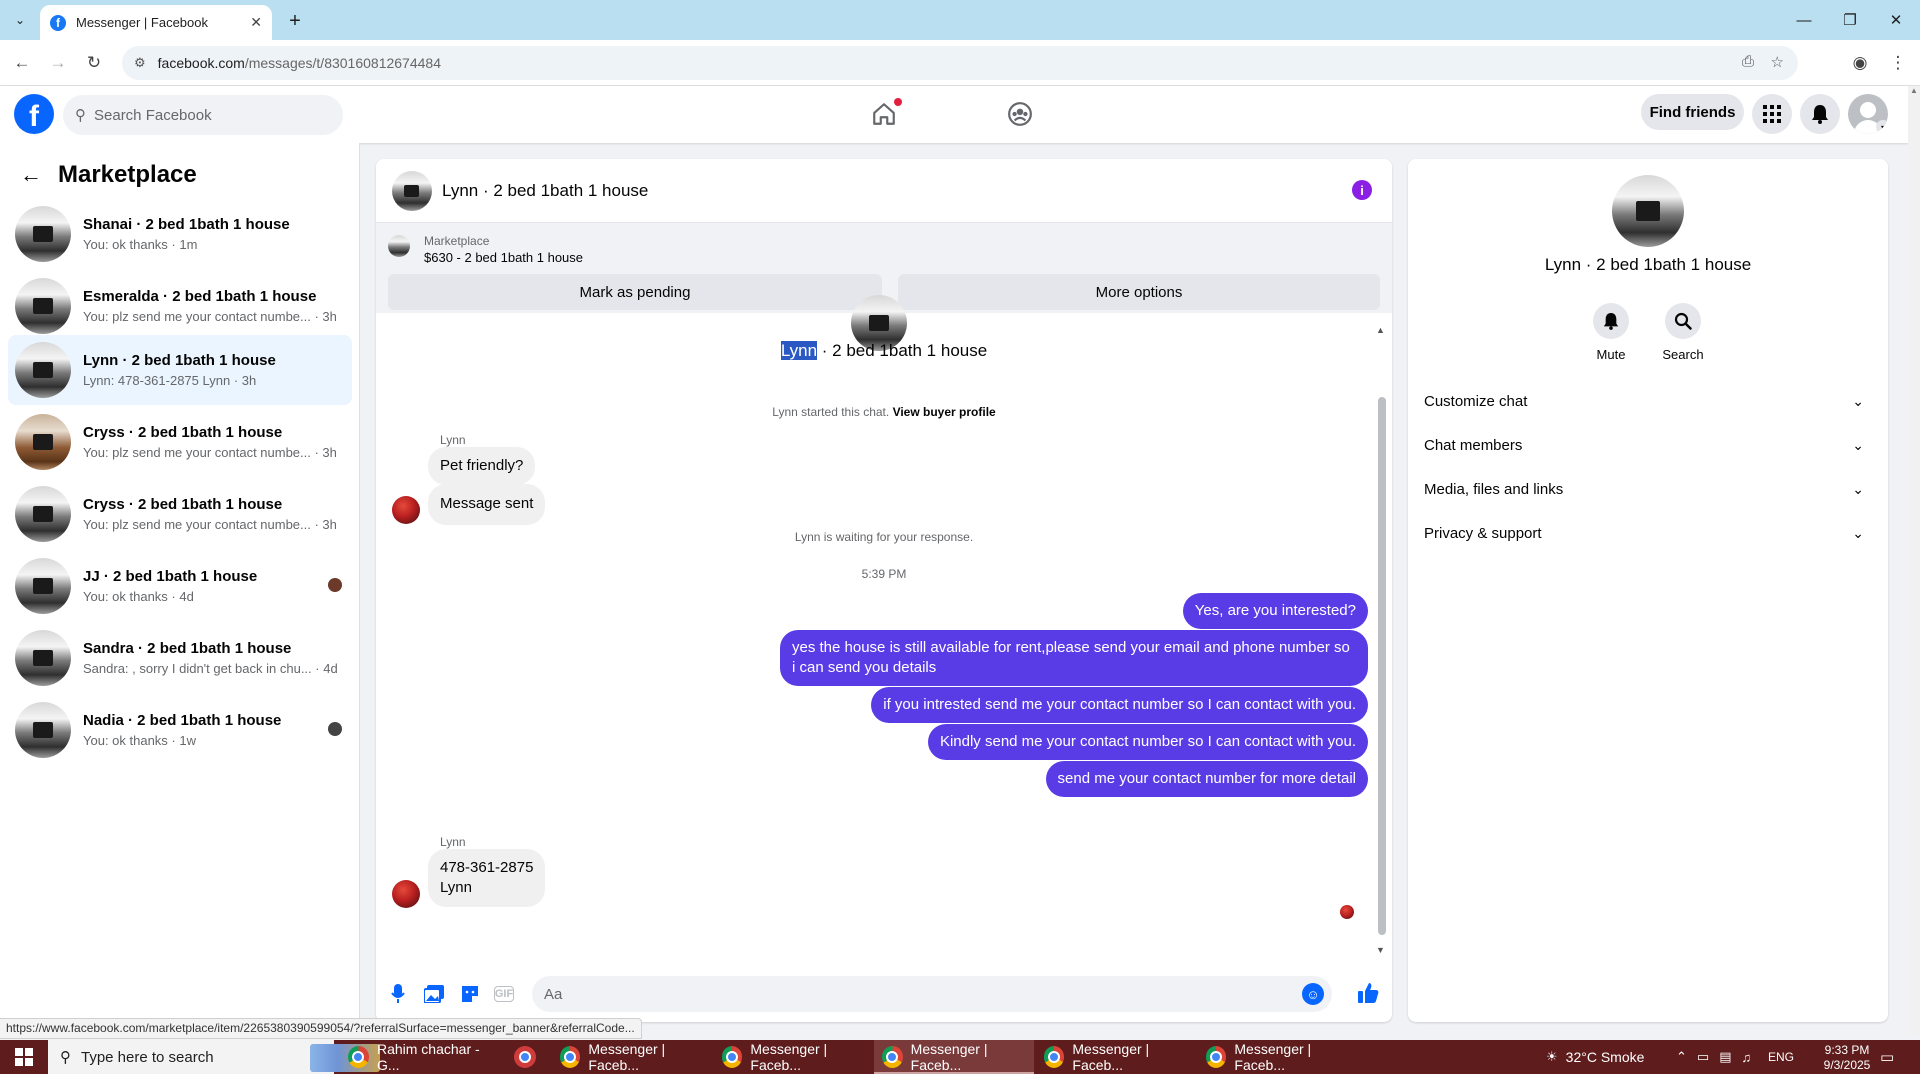  I want to click on weather-widget: ☀ 32°C Smoke, so click(1595, 1057).